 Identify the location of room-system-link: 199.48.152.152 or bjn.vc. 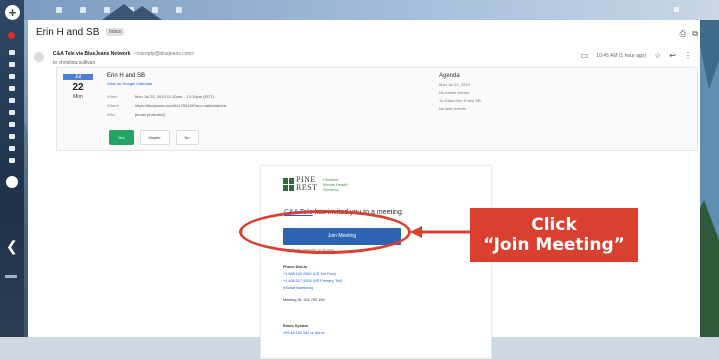
(304, 333).